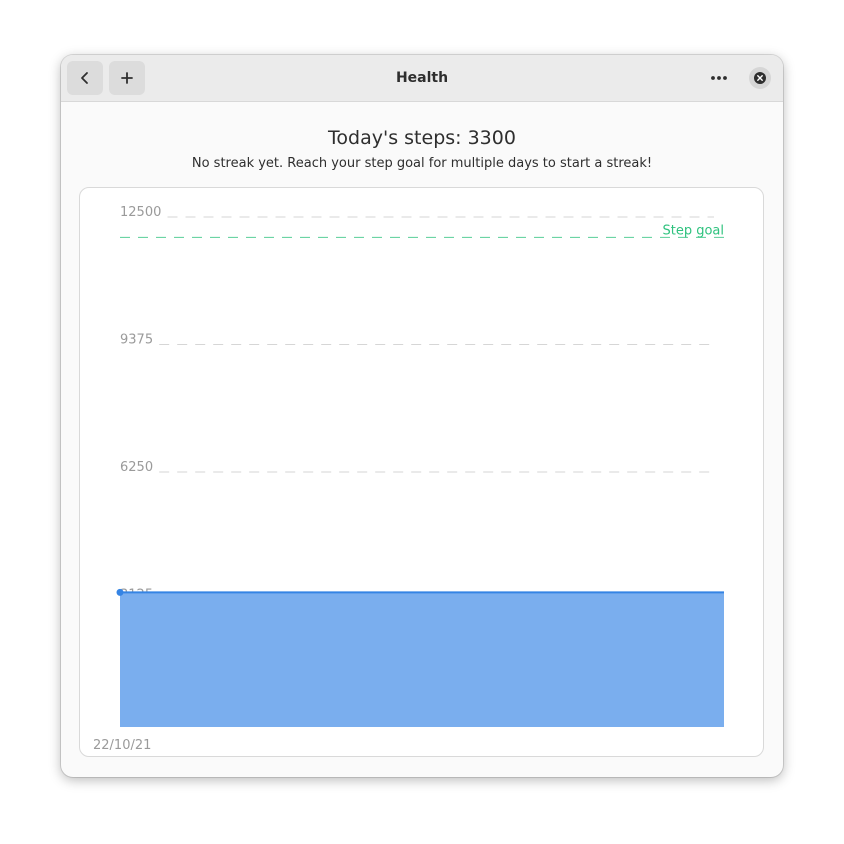  I want to click on close-button, so click(760, 78).